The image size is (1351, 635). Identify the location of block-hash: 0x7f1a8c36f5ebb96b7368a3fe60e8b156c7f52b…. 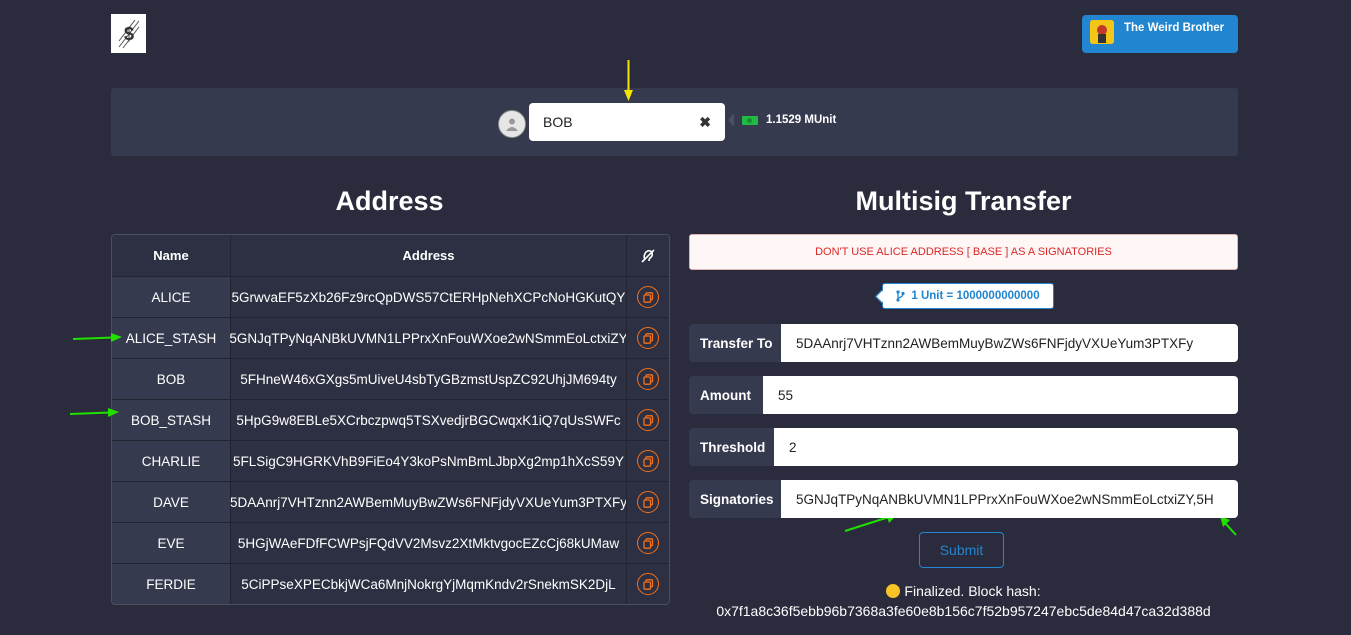
(963, 611).